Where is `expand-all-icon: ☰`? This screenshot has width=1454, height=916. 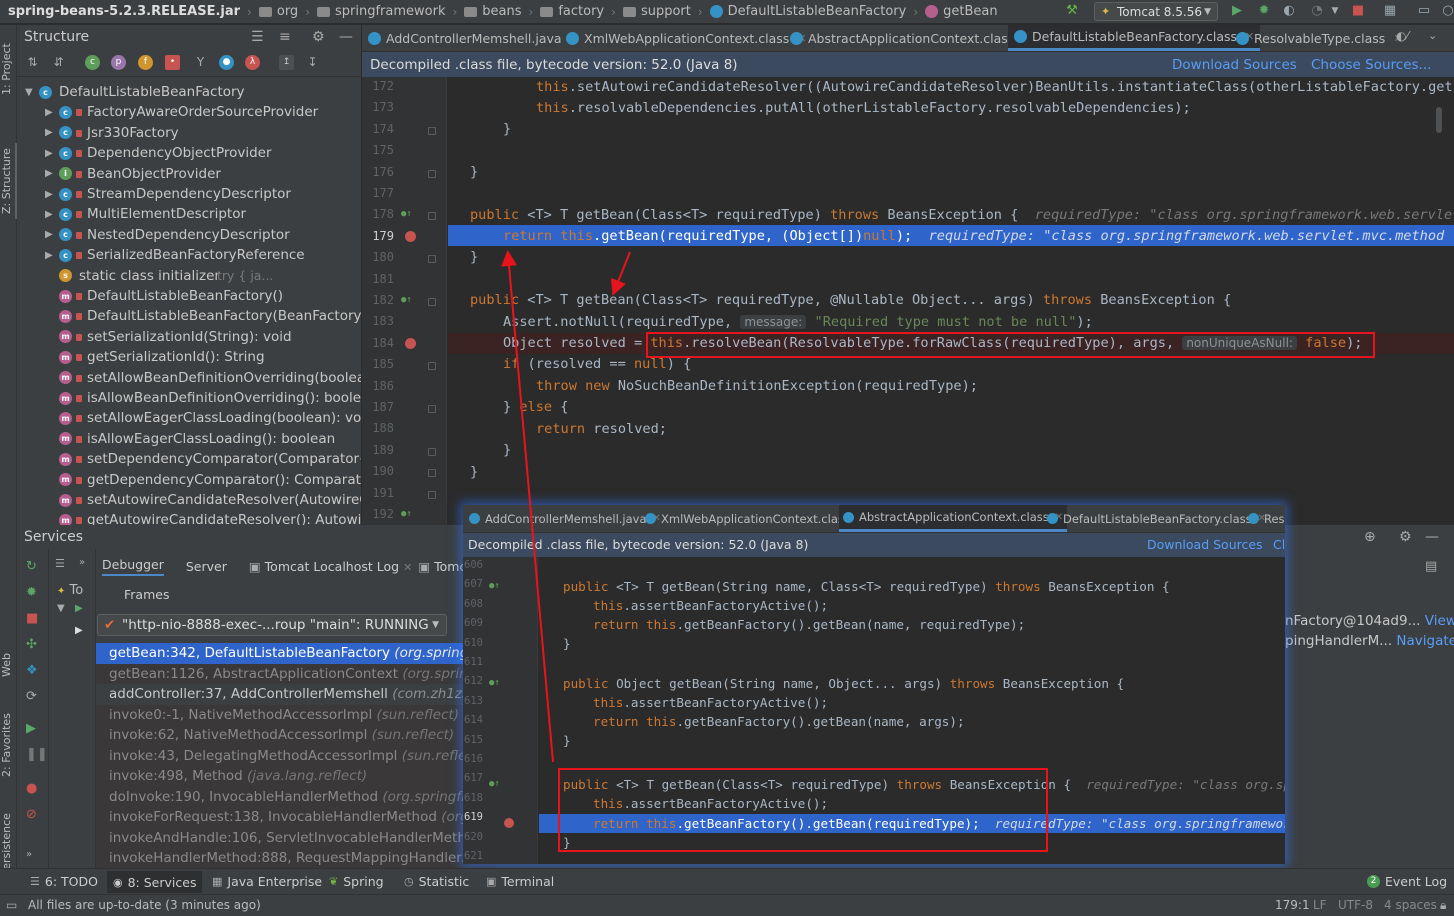 expand-all-icon: ☰ is located at coordinates (60, 563).